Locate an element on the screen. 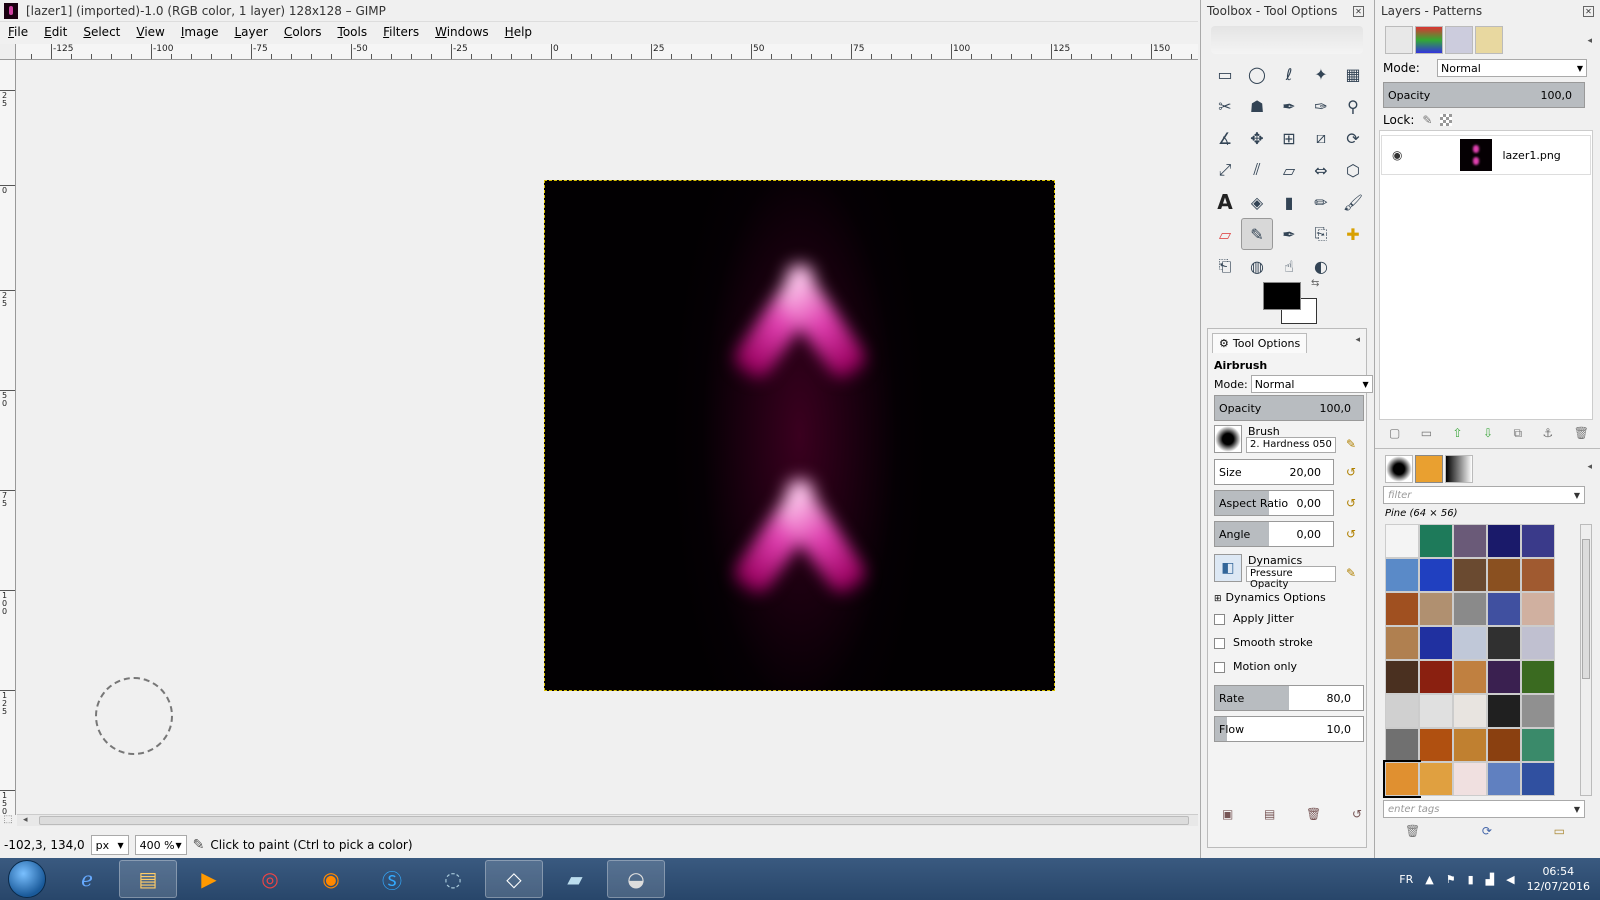  open-pattern-folder-icon: ▭ is located at coordinates (1559, 831).